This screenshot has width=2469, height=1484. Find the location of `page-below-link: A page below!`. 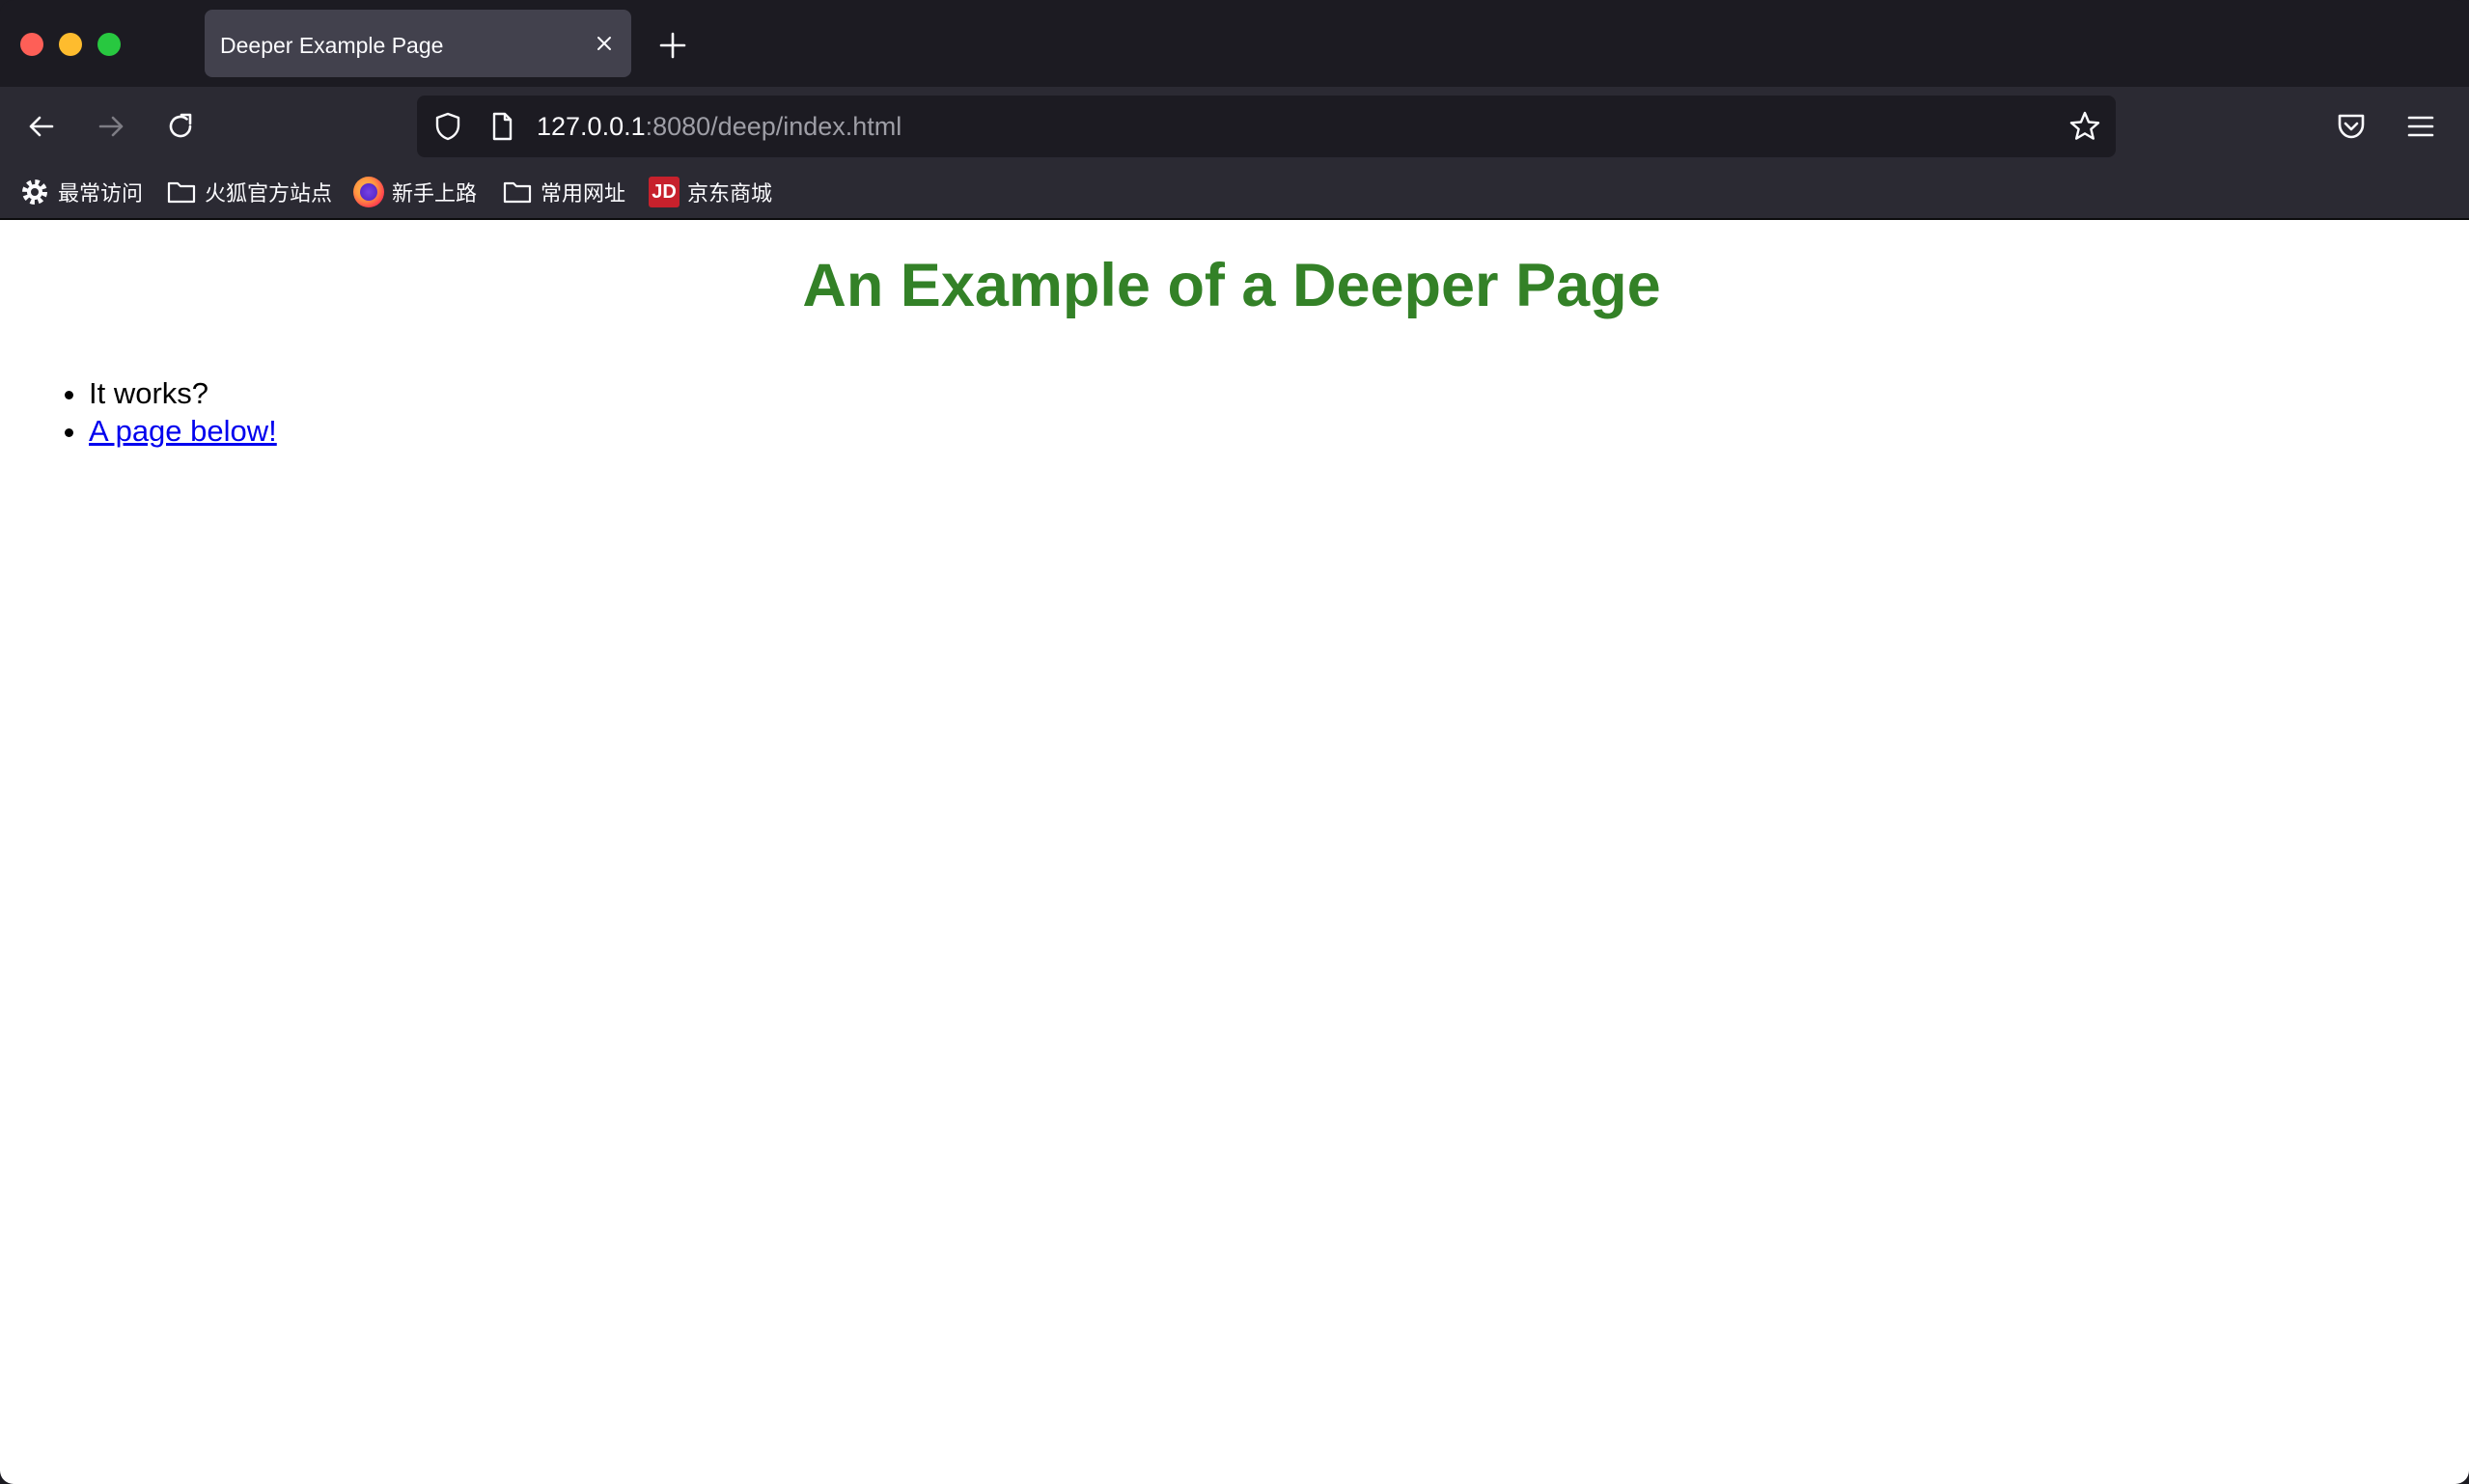

page-below-link: A page below! is located at coordinates (183, 431).